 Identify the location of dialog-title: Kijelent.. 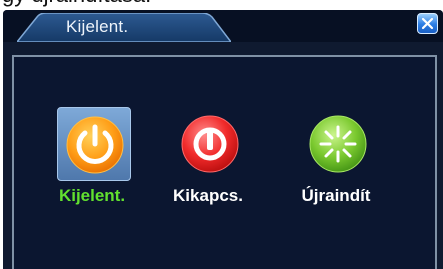
(97, 26).